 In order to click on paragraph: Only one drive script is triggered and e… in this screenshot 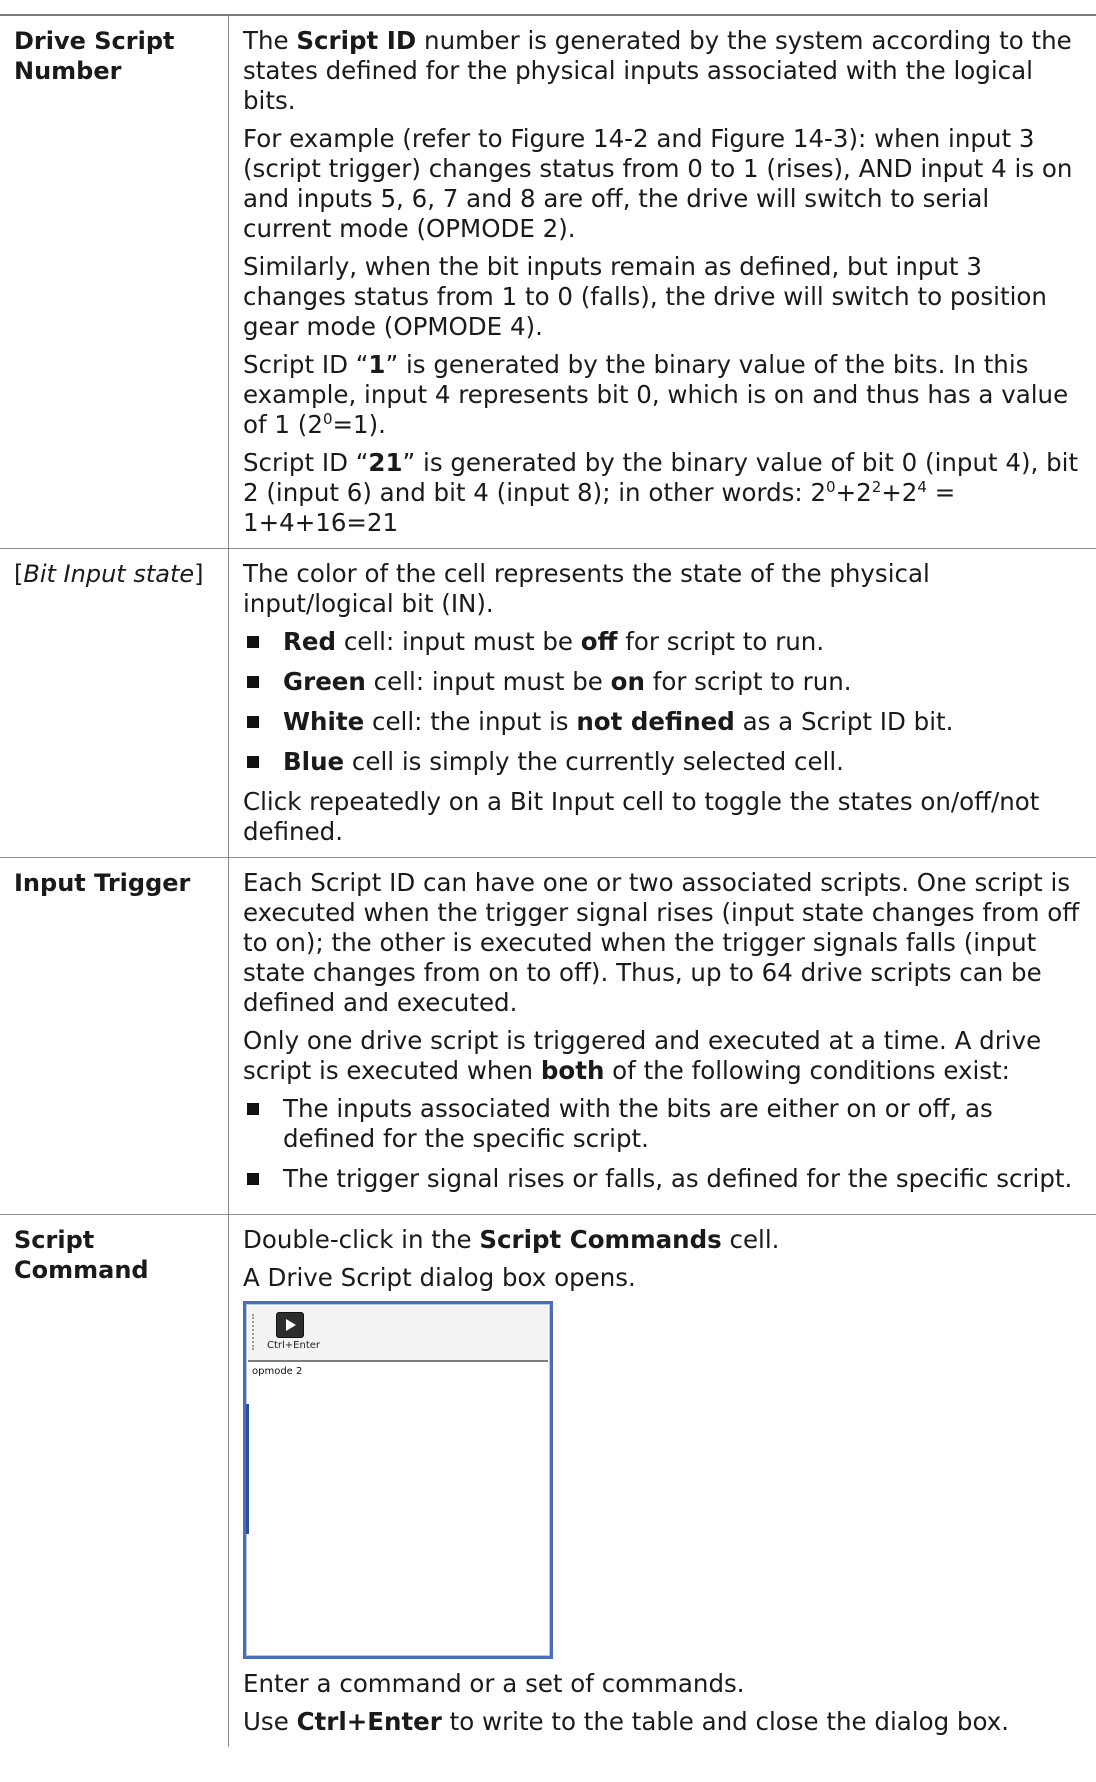, I will do `click(663, 1056)`.